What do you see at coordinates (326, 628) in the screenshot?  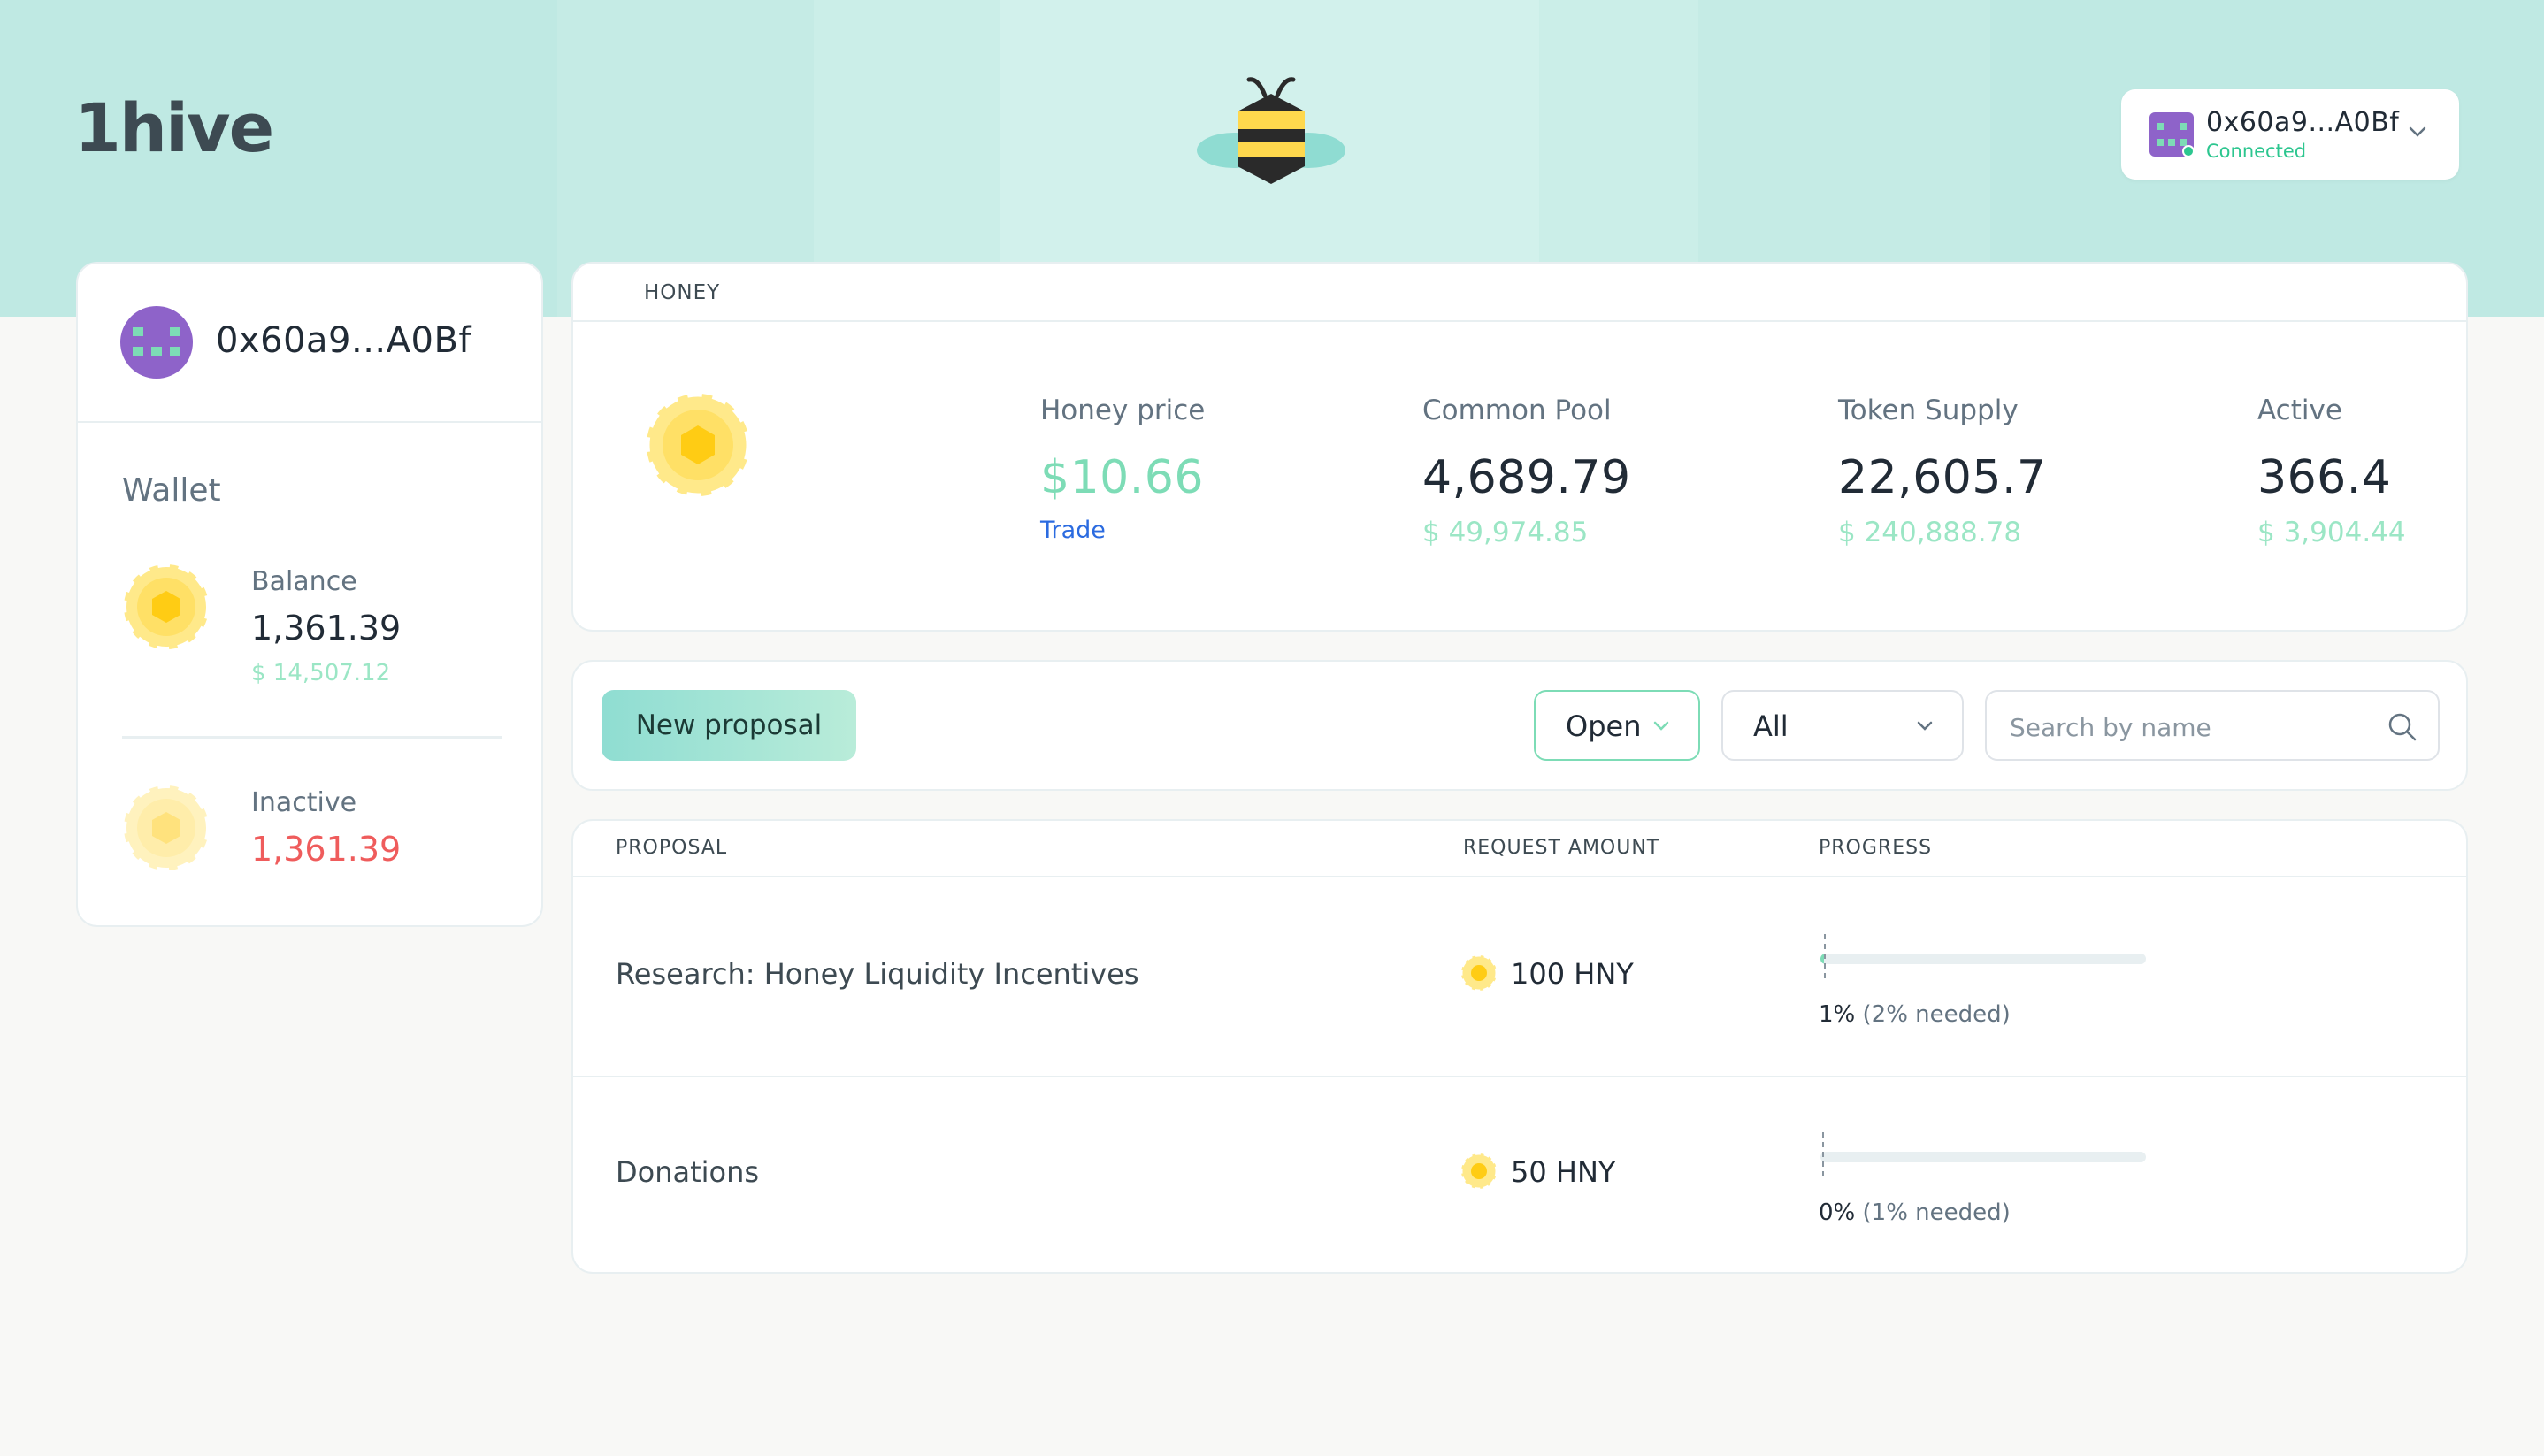 I see `balance-value: 1,361.39` at bounding box center [326, 628].